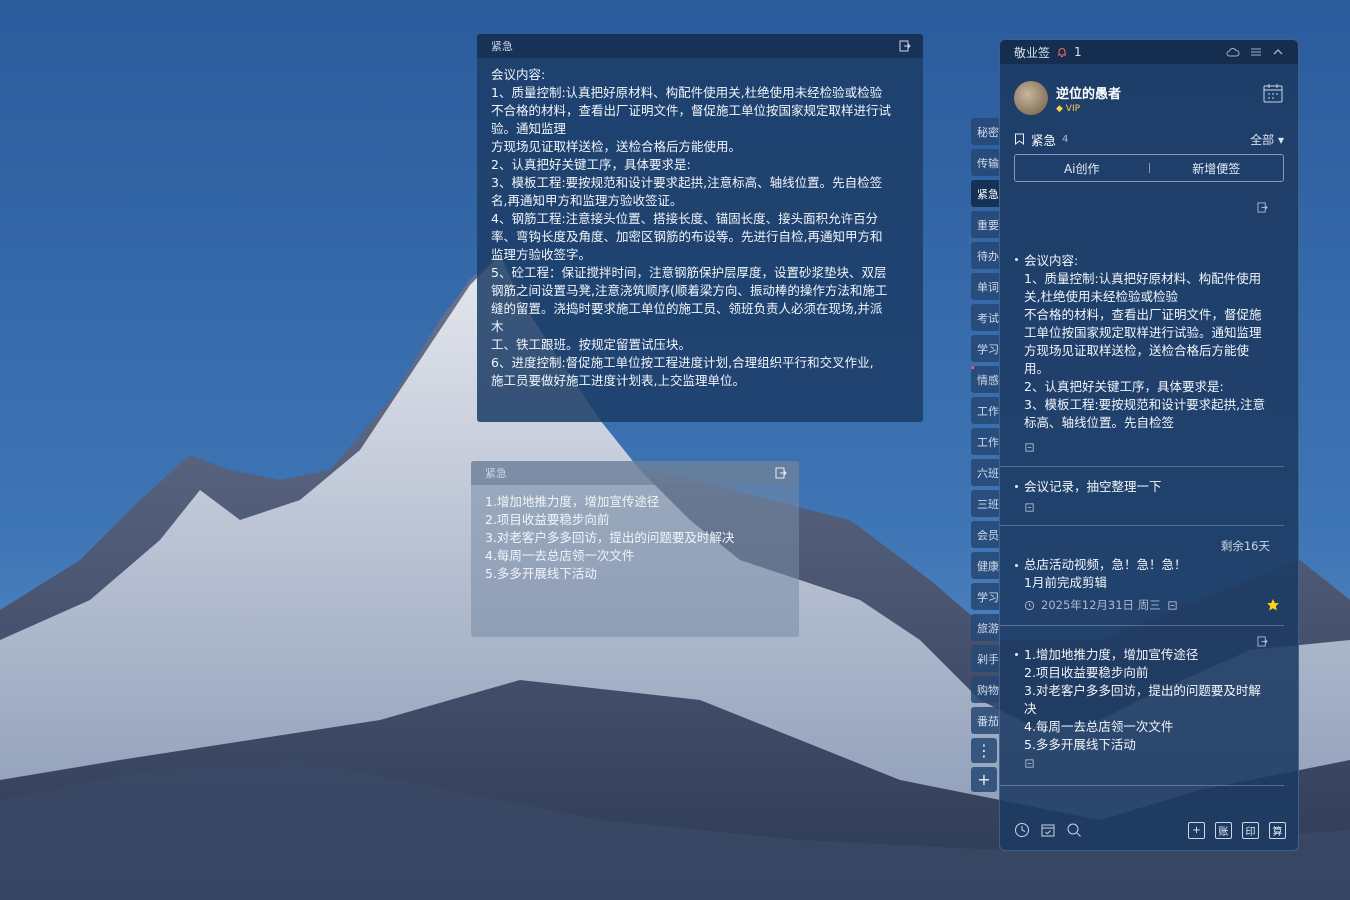  I want to click on bell-icon, so click(1062, 52).